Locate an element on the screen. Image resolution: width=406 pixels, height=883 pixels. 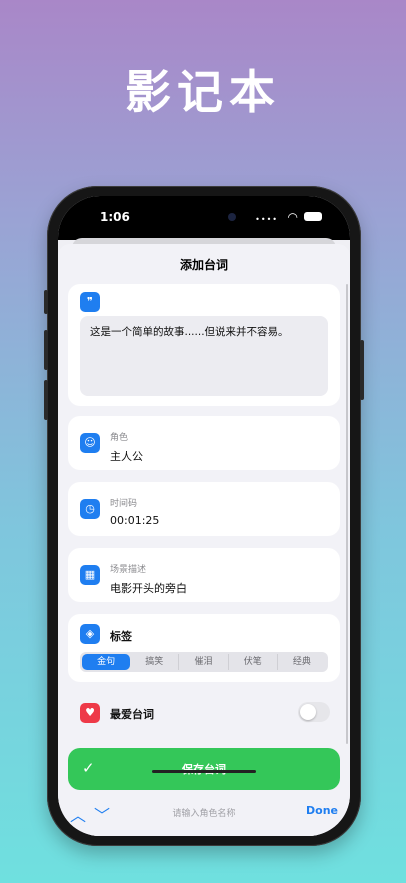
tags-segmented-control: 金句 搞笑 催泪 伏笔 经典 is located at coordinates (204, 662).